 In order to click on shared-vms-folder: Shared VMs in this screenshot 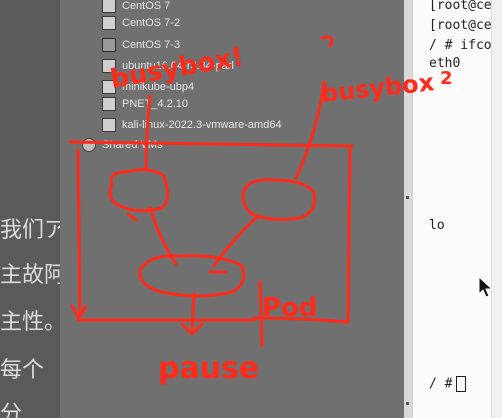, I will do `click(122, 145)`.